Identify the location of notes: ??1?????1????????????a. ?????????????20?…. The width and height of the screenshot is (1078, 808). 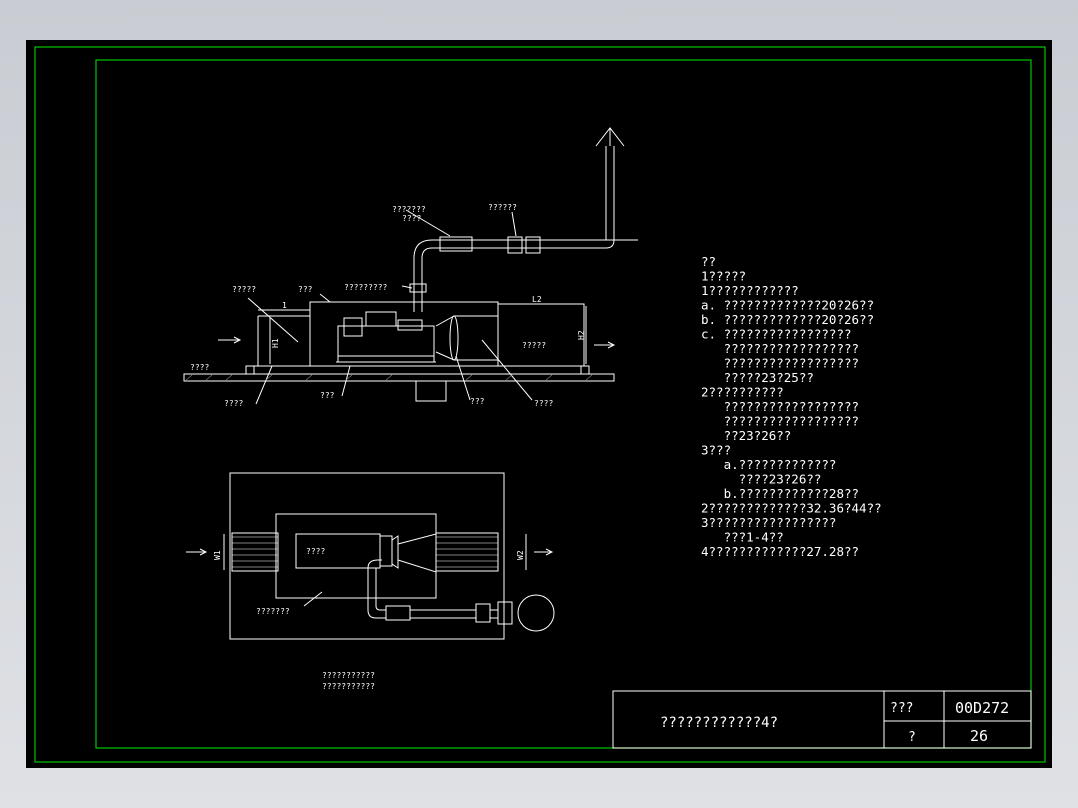
(791, 406).